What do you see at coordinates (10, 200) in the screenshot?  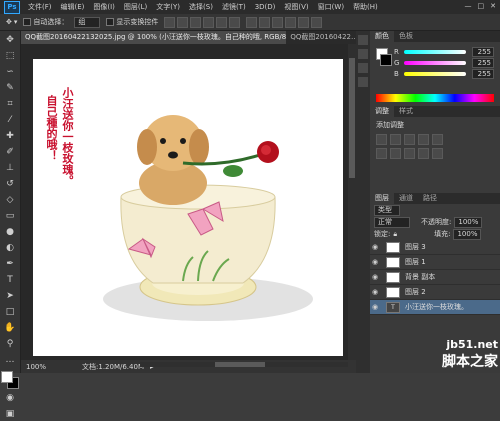 I see `eraser-tool-icon: ◇` at bounding box center [10, 200].